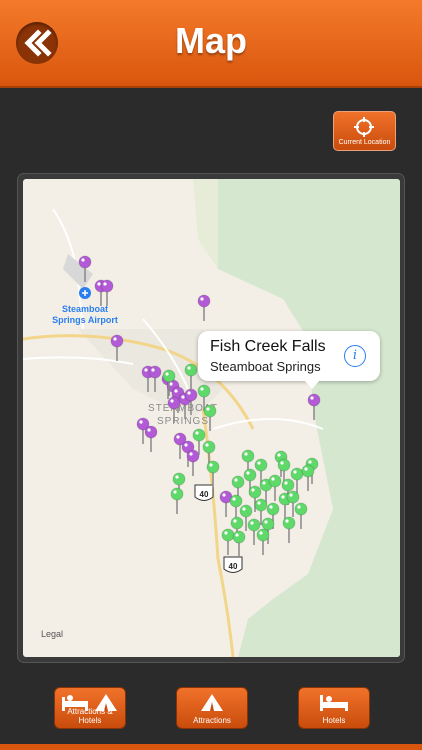 The image size is (422, 750). What do you see at coordinates (364, 127) in the screenshot?
I see `crosshair-icon` at bounding box center [364, 127].